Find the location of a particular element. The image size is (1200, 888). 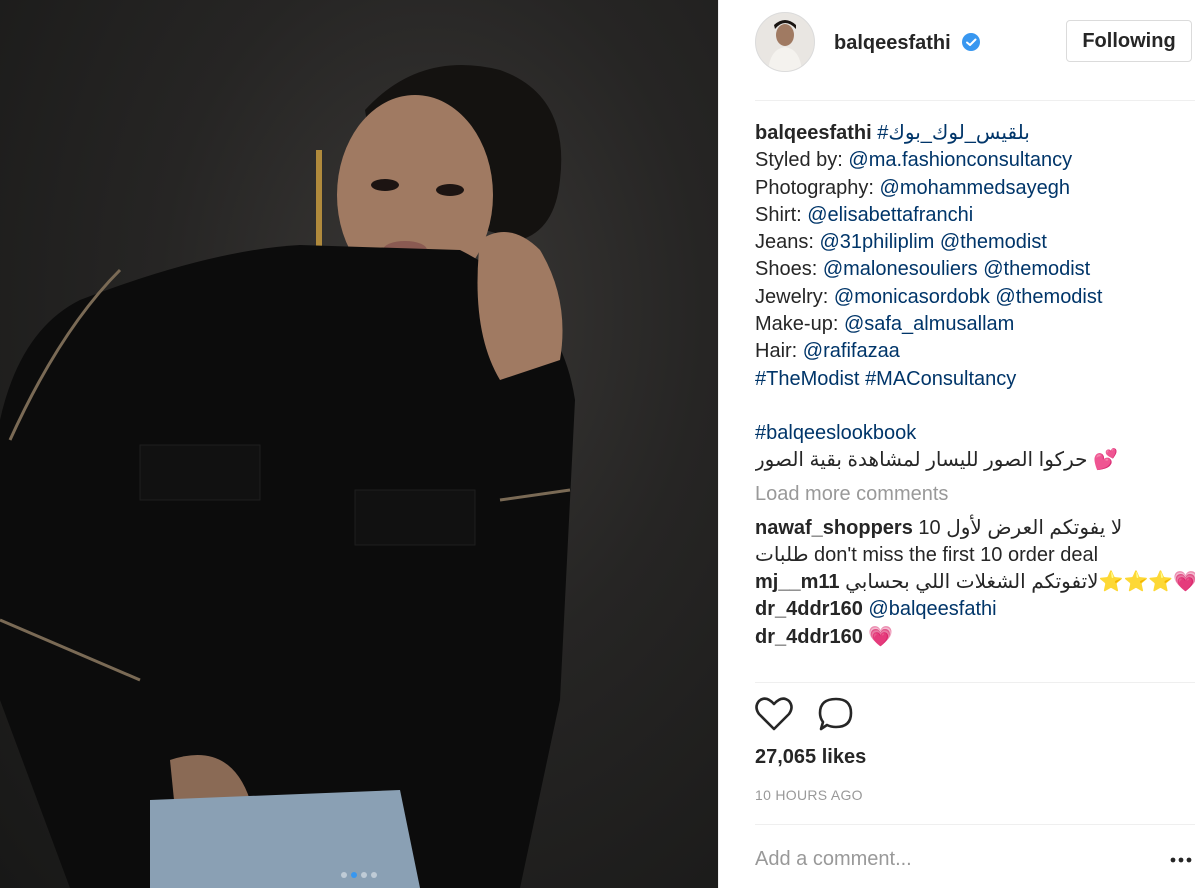

credit-handle: @mohammedsayegh is located at coordinates (975, 188).